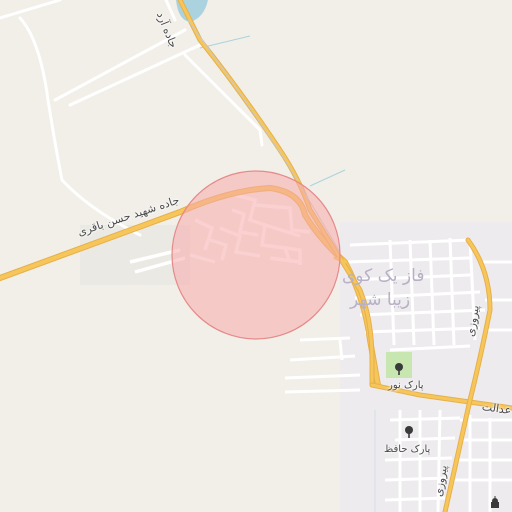 The height and width of the screenshot is (512, 512). I want to click on district-label-line-2: زیبا شهر, so click(380, 300).